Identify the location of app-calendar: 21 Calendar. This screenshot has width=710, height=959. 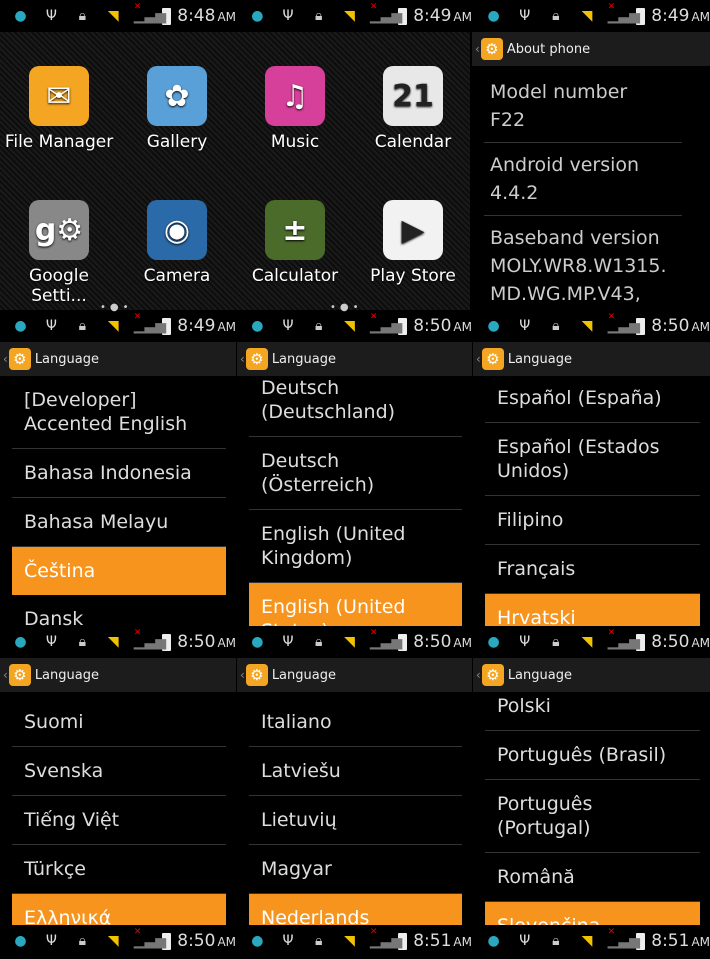
(413, 109).